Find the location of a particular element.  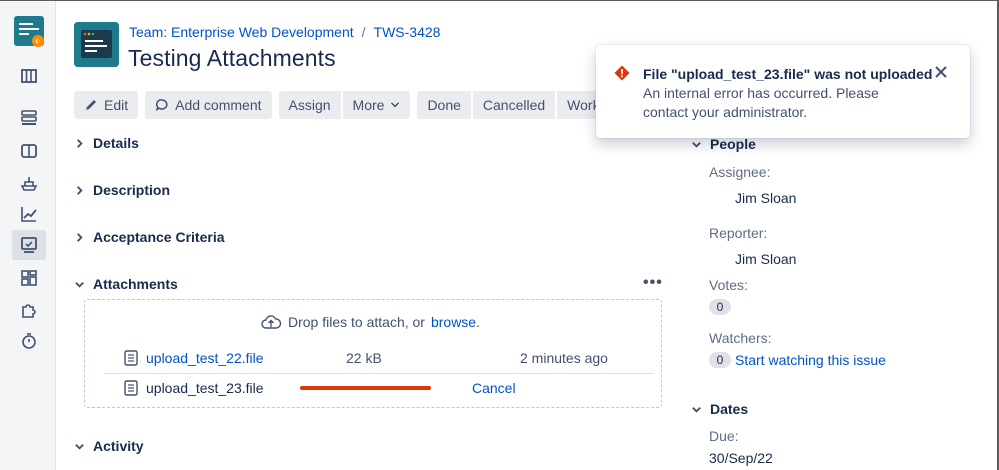

assign-button: Assign is located at coordinates (309, 105).